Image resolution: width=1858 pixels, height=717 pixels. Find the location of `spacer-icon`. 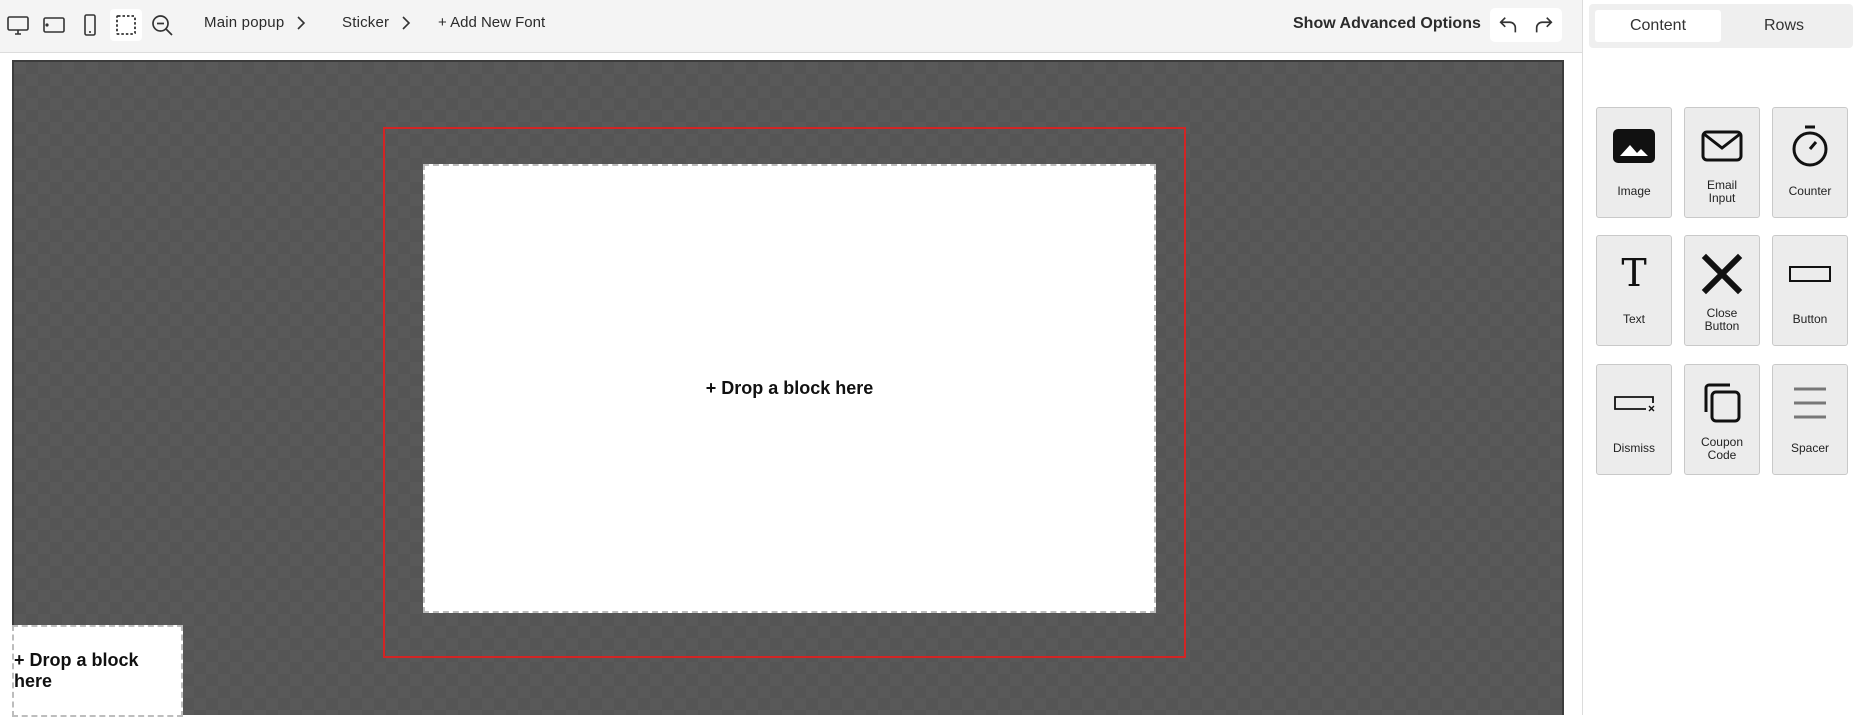

spacer-icon is located at coordinates (1810, 400).